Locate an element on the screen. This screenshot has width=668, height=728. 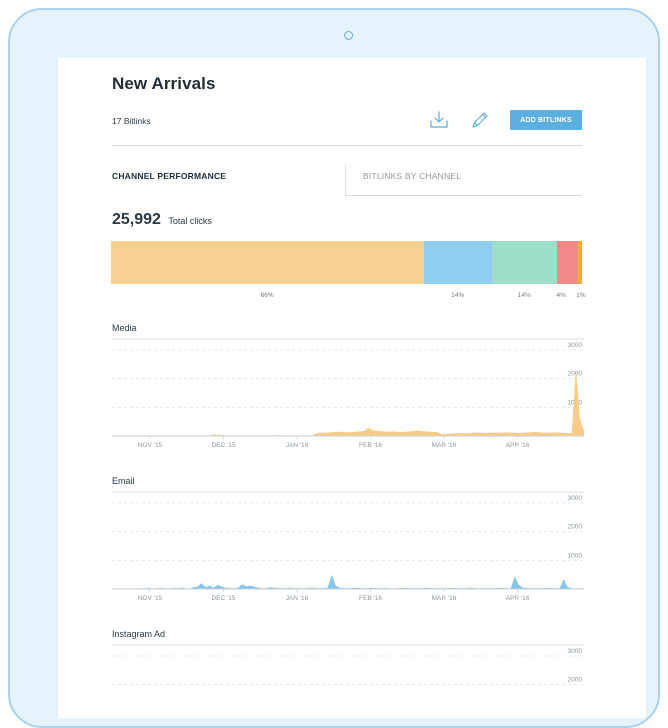
total-clicks: 25,992 Total clicks is located at coordinates (162, 220).